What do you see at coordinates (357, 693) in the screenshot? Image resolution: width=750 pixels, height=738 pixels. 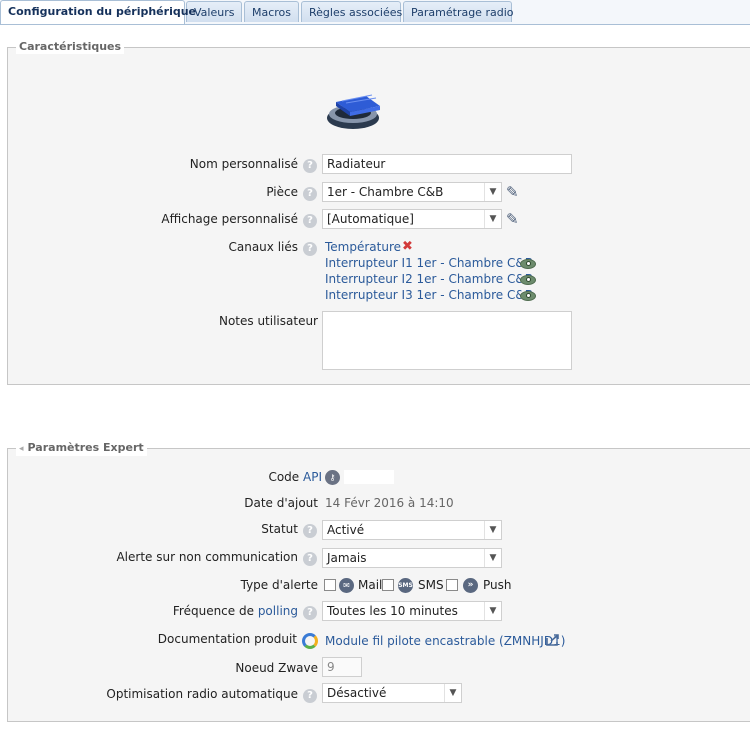 I see `optim-value: Désactivé` at bounding box center [357, 693].